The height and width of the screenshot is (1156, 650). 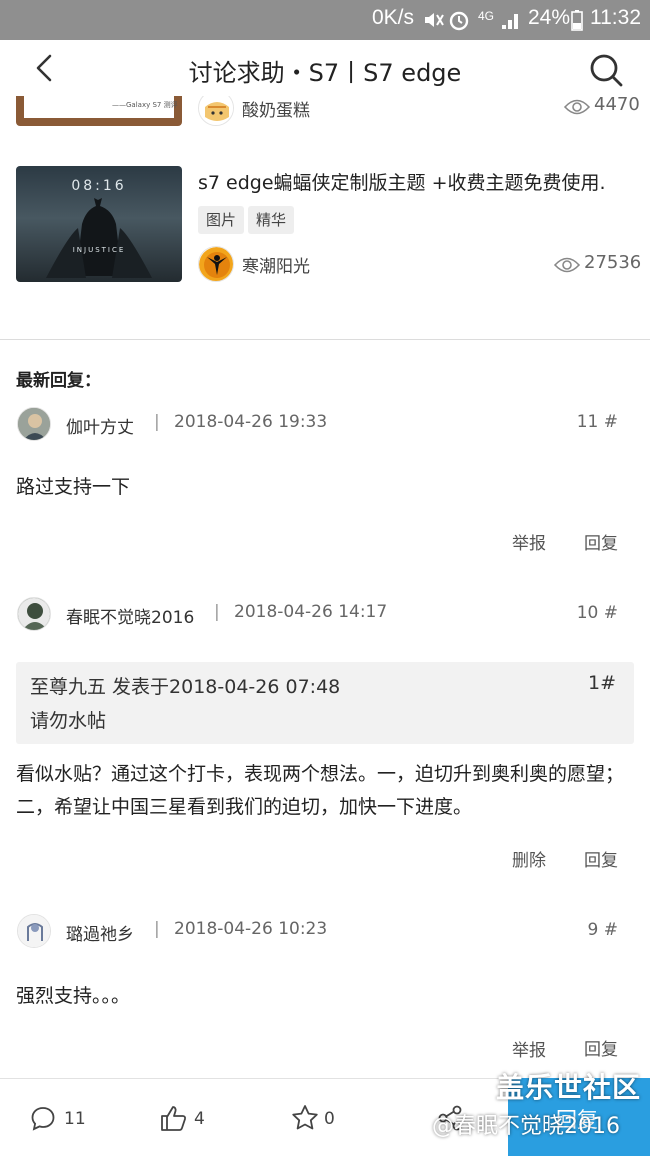 I want to click on reply-username: 伽叶方丈, so click(x=100, y=425).